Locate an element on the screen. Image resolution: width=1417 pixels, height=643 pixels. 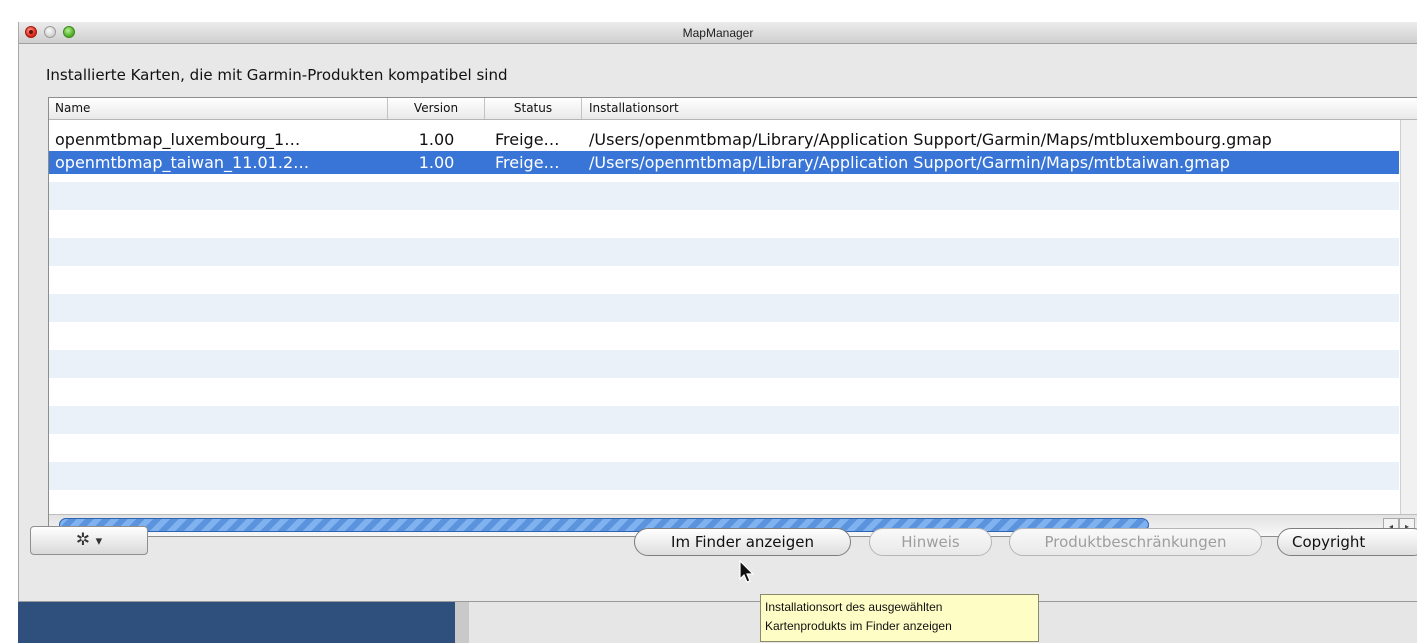
hint-button: Hinweis is located at coordinates (930, 542).